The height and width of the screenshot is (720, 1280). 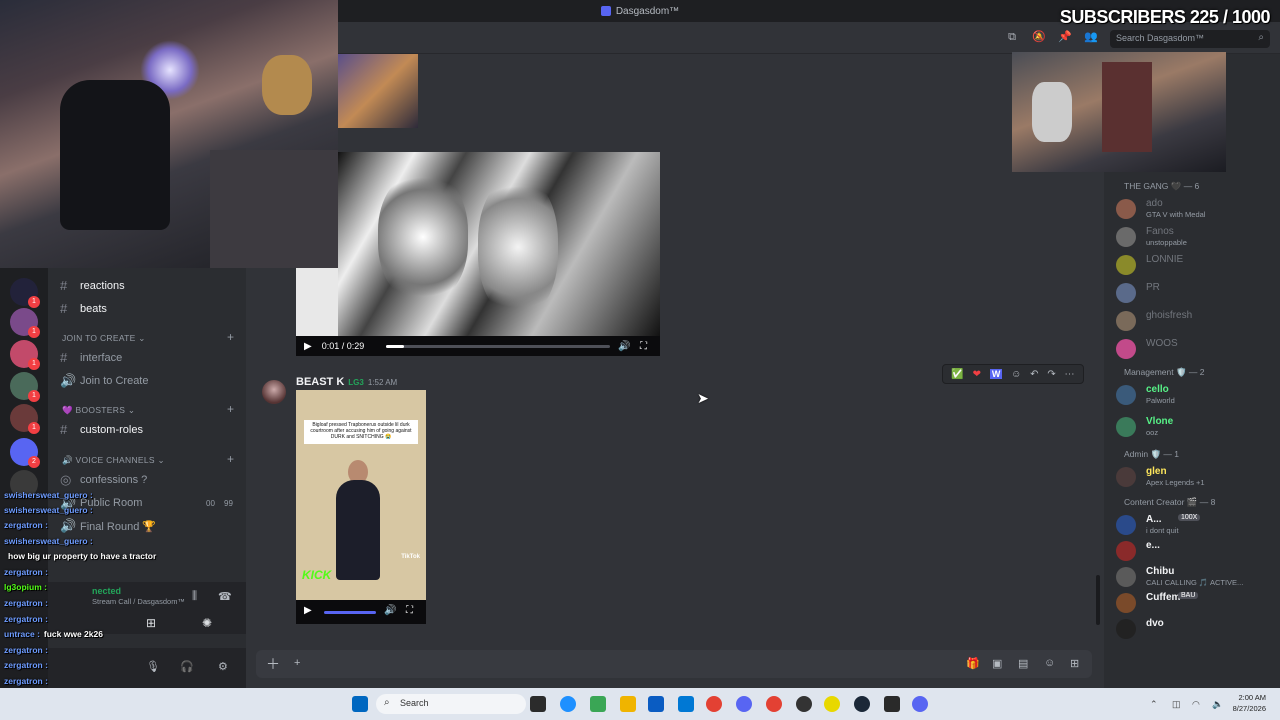 I want to click on video-attachment, so click(x=499, y=244).